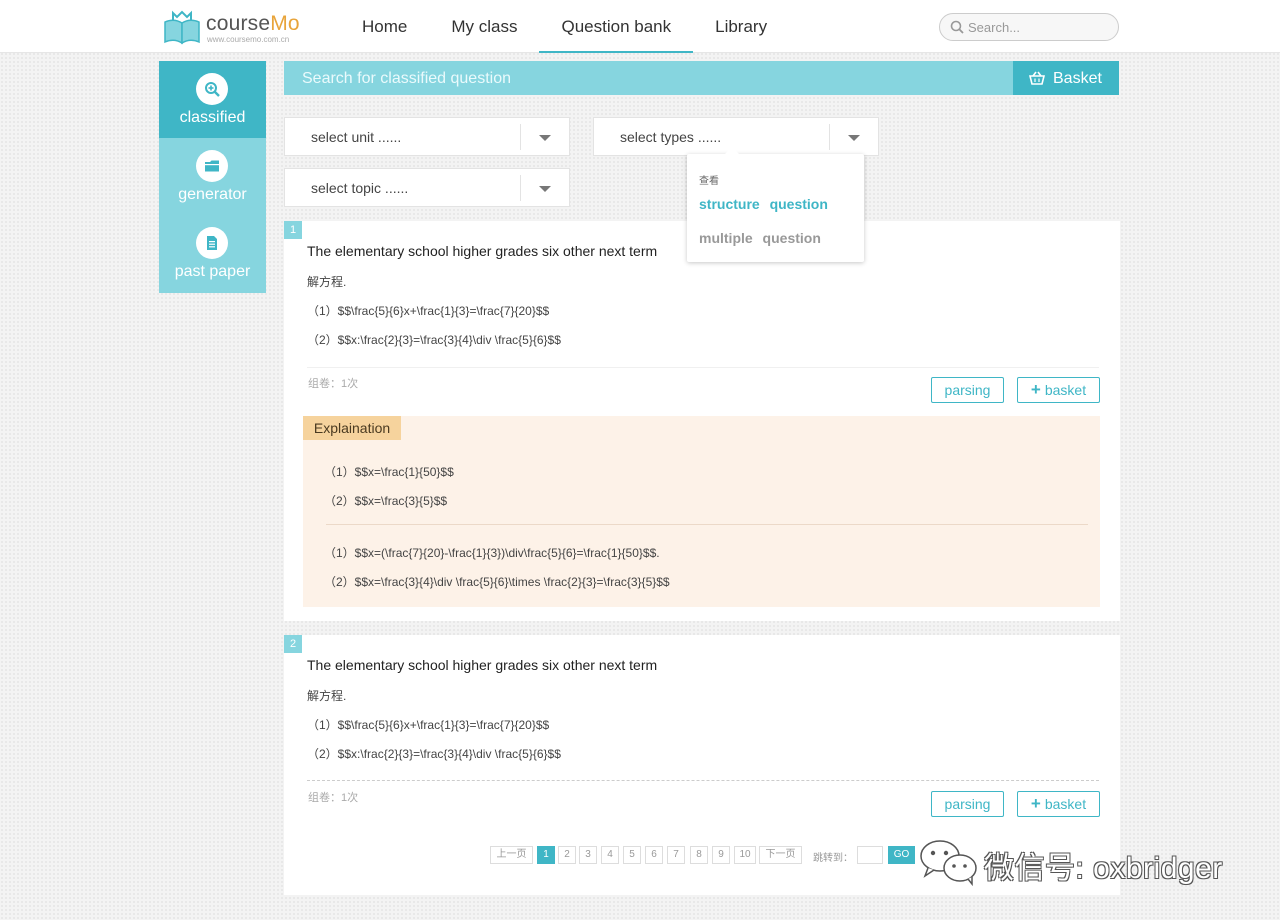  Describe the element at coordinates (1037, 78) in the screenshot. I see `basket-icon` at that location.